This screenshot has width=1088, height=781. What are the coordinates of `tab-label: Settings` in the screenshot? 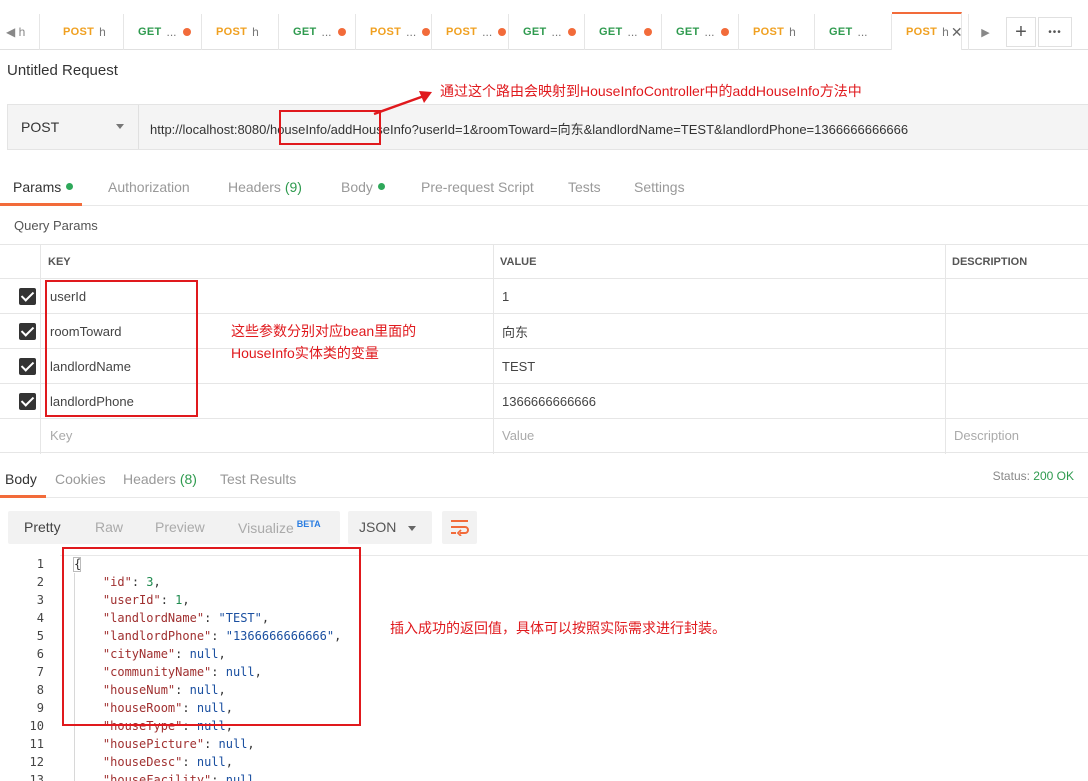 It's located at (659, 187).